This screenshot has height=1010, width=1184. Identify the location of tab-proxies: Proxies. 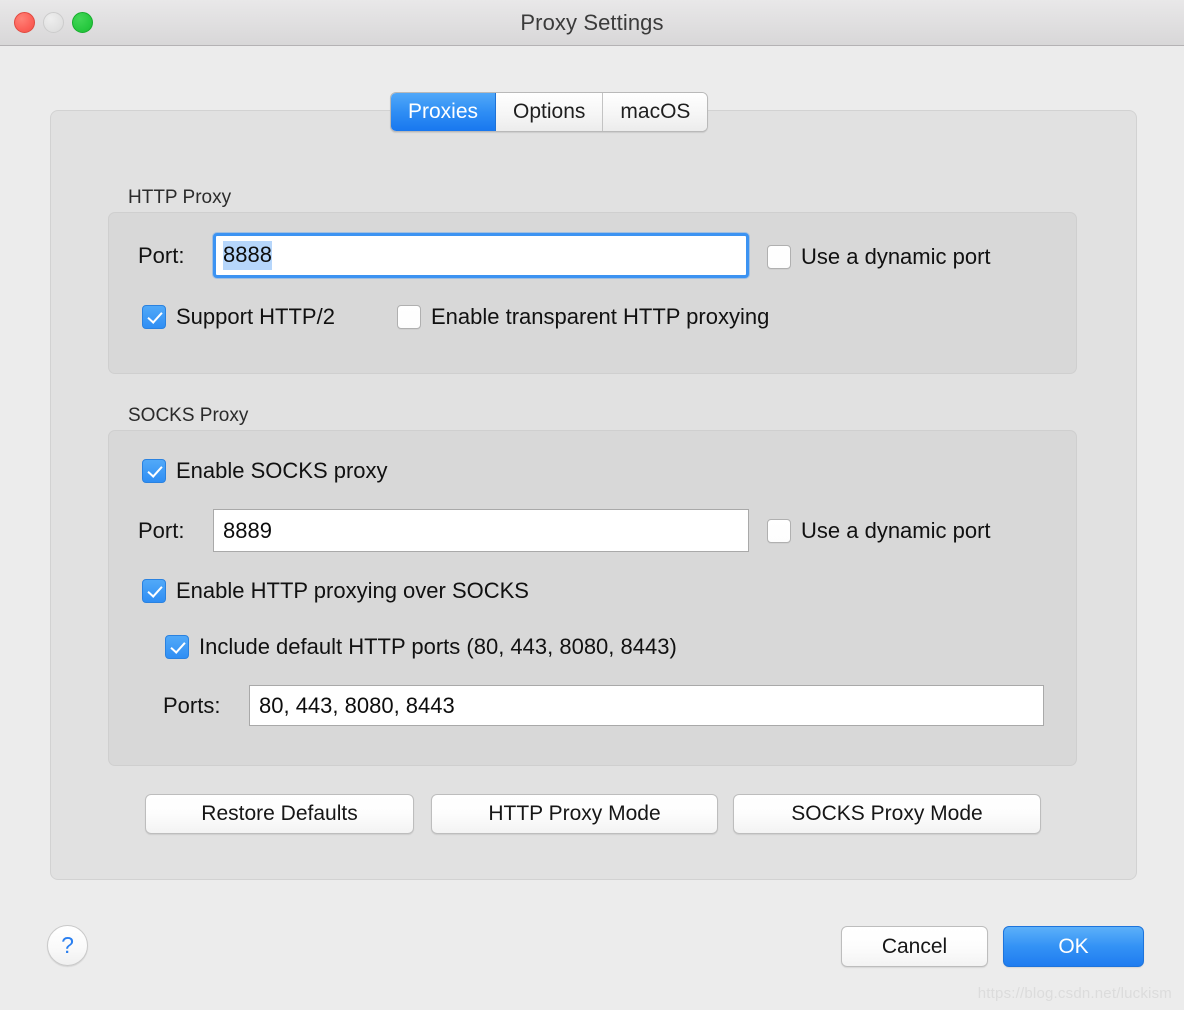
(444, 112).